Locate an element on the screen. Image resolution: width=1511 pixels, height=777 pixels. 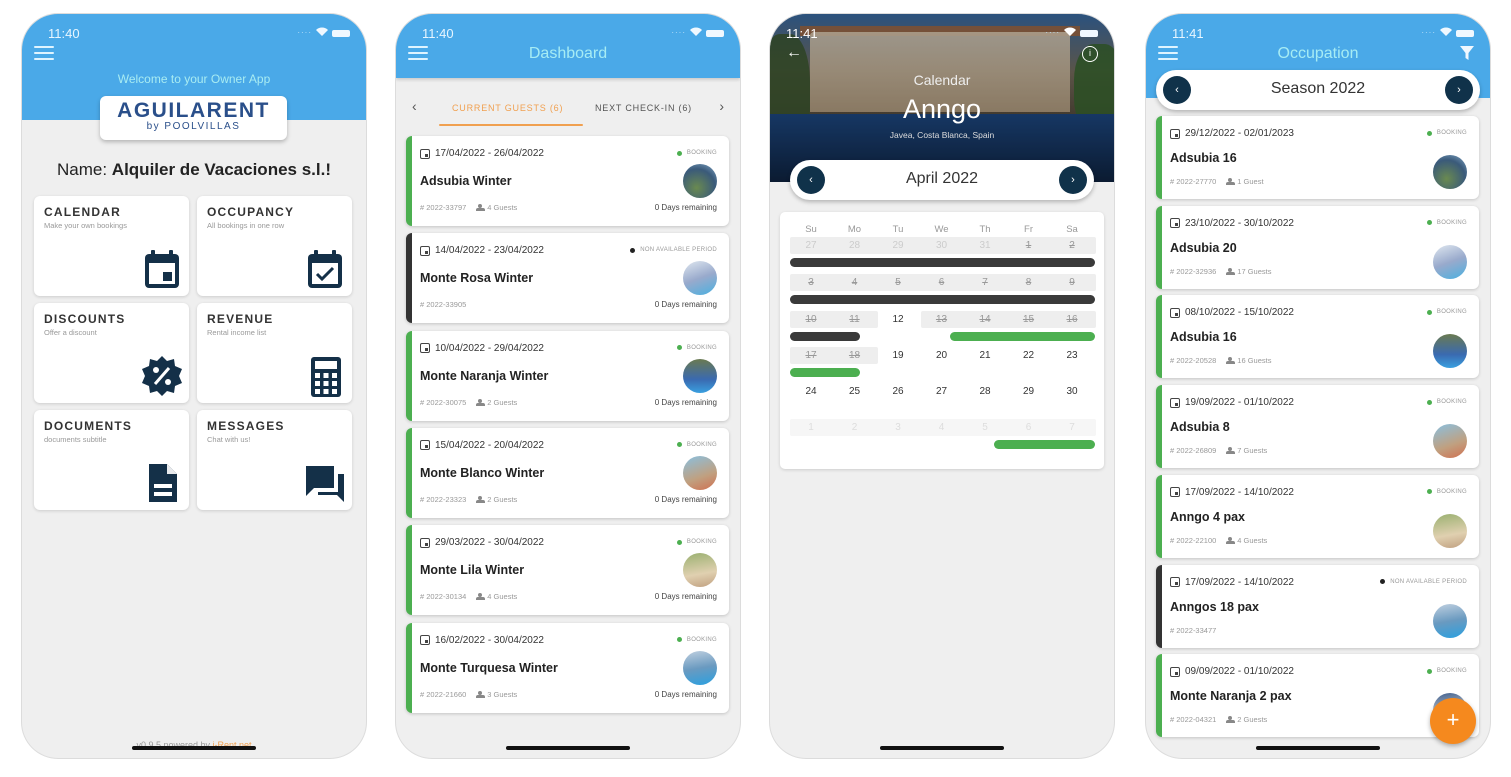
calendar-day: 12 is located at coordinates (898, 319).